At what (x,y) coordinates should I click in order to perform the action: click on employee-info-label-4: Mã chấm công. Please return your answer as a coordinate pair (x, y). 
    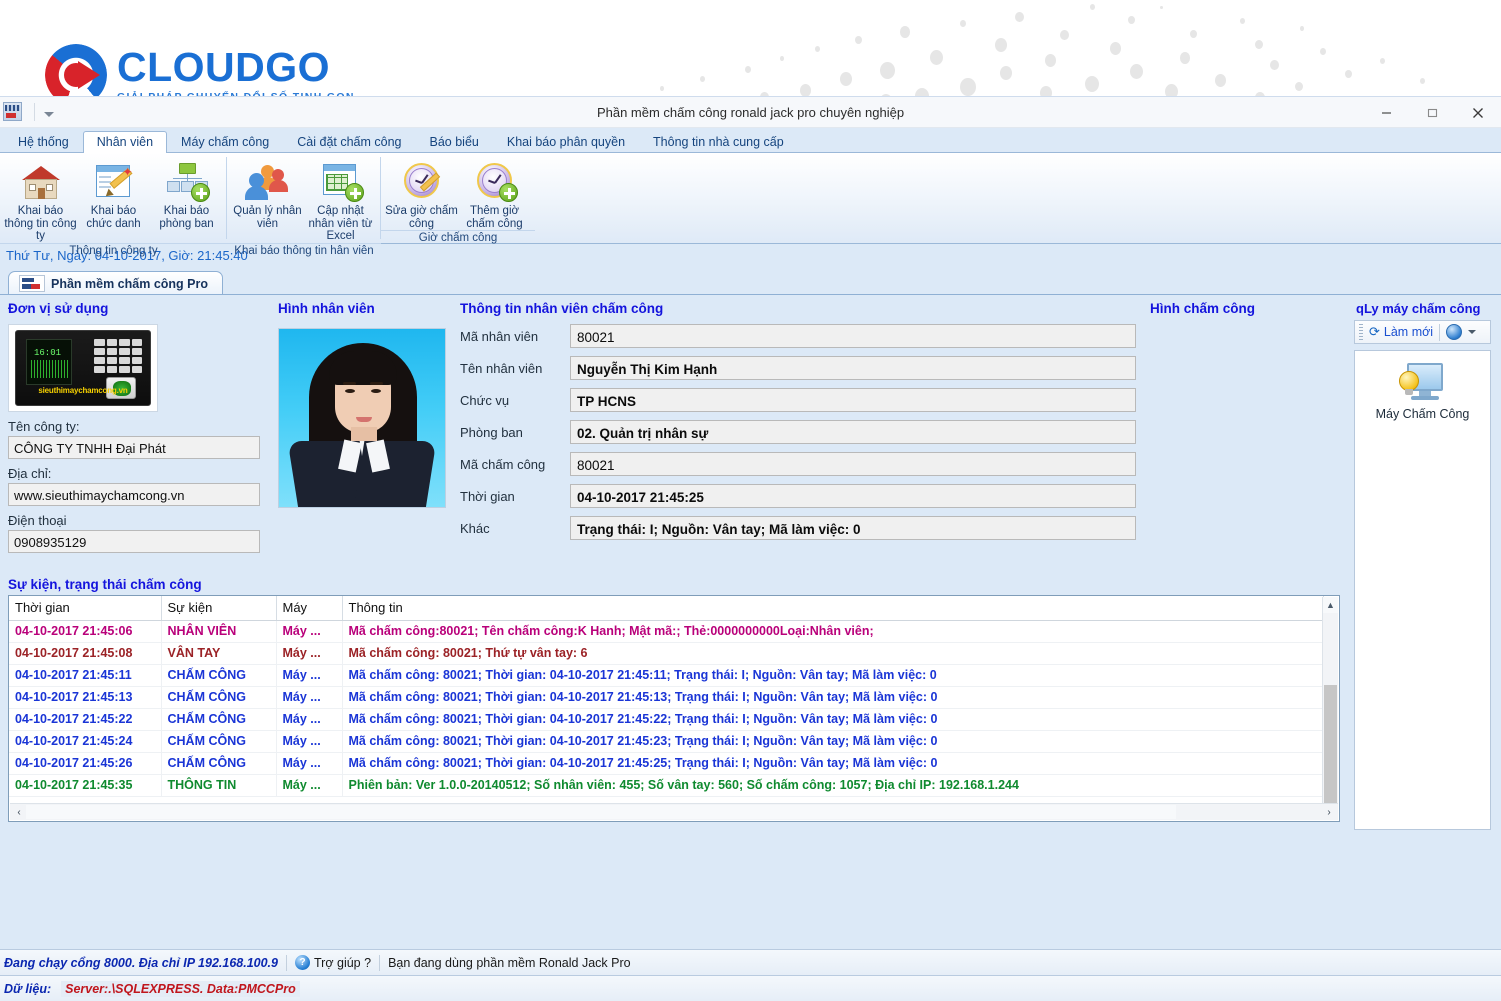
    Looking at the image, I should click on (503, 464).